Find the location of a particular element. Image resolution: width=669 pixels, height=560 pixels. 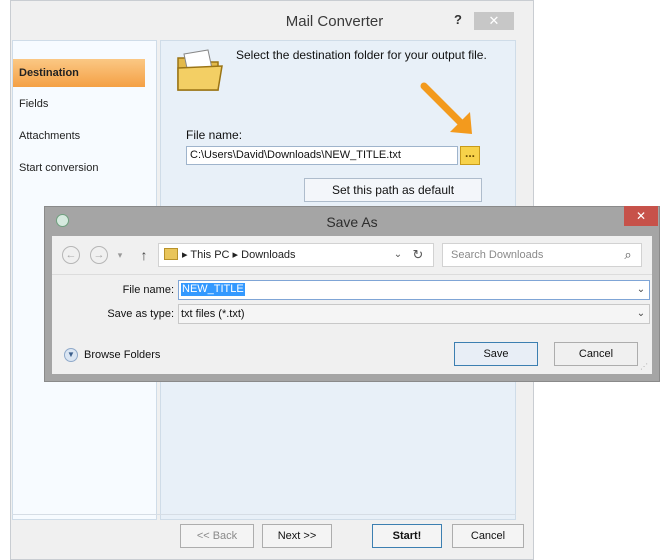

save-as-type-dropdown-icon: ⌄ is located at coordinates (641, 314).